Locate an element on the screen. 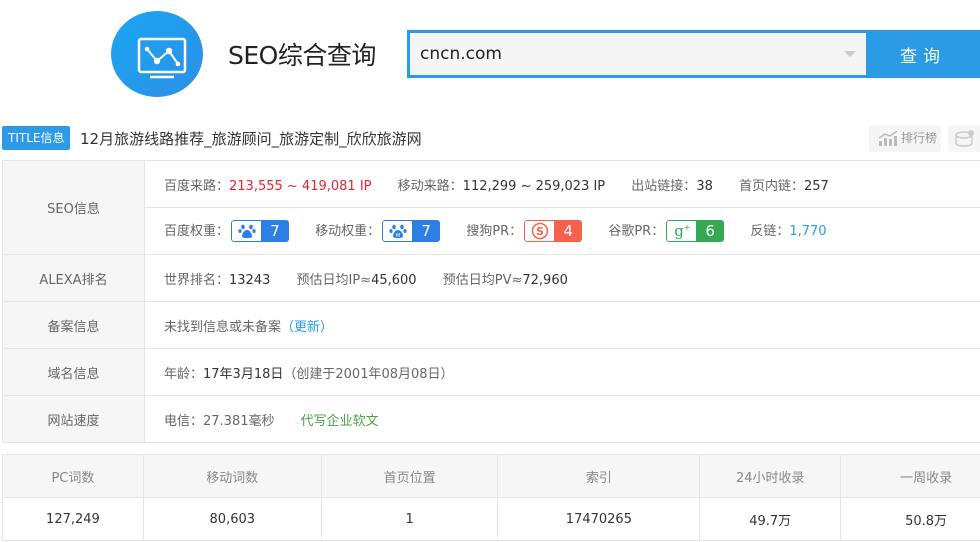  mobile-traffic: 移动来路：112,299 ~ 259,023 IP is located at coordinates (501, 186).